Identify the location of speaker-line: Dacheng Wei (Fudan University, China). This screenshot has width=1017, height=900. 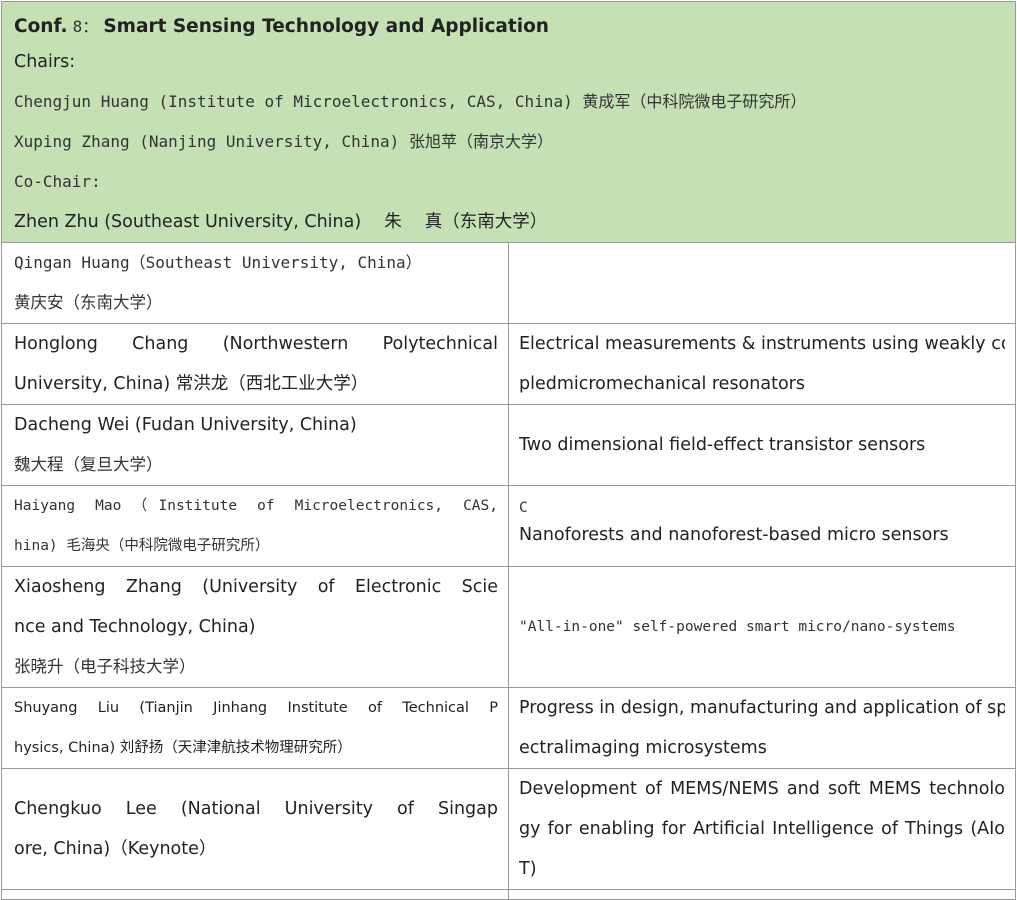
(185, 425).